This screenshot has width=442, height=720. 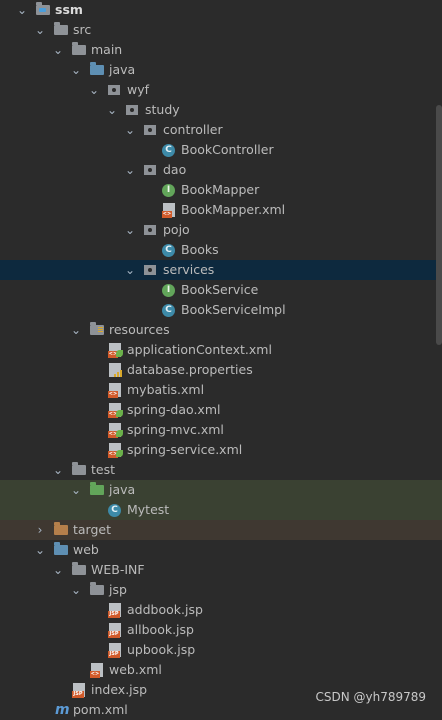 I want to click on web-folder-icon, so click(x=61, y=548).